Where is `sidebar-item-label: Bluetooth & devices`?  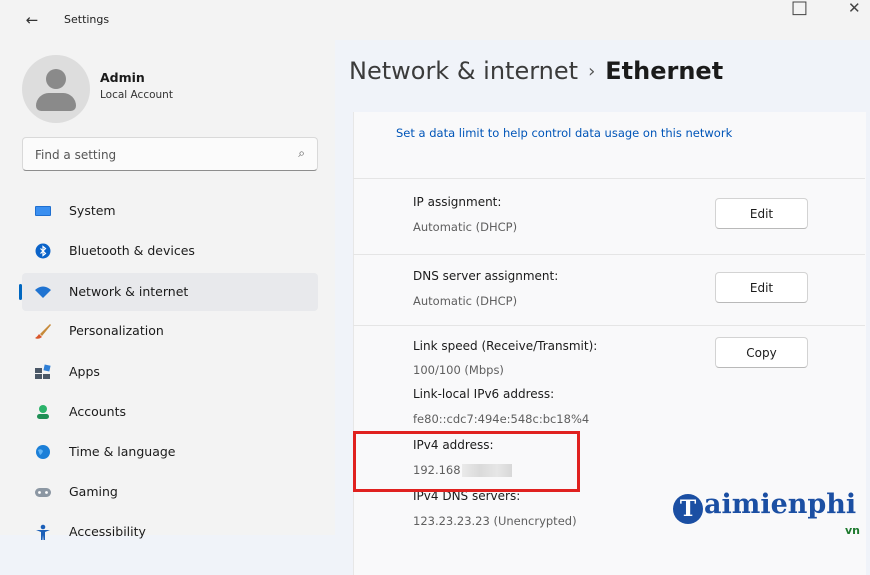
sidebar-item-label: Bluetooth & devices is located at coordinates (132, 250).